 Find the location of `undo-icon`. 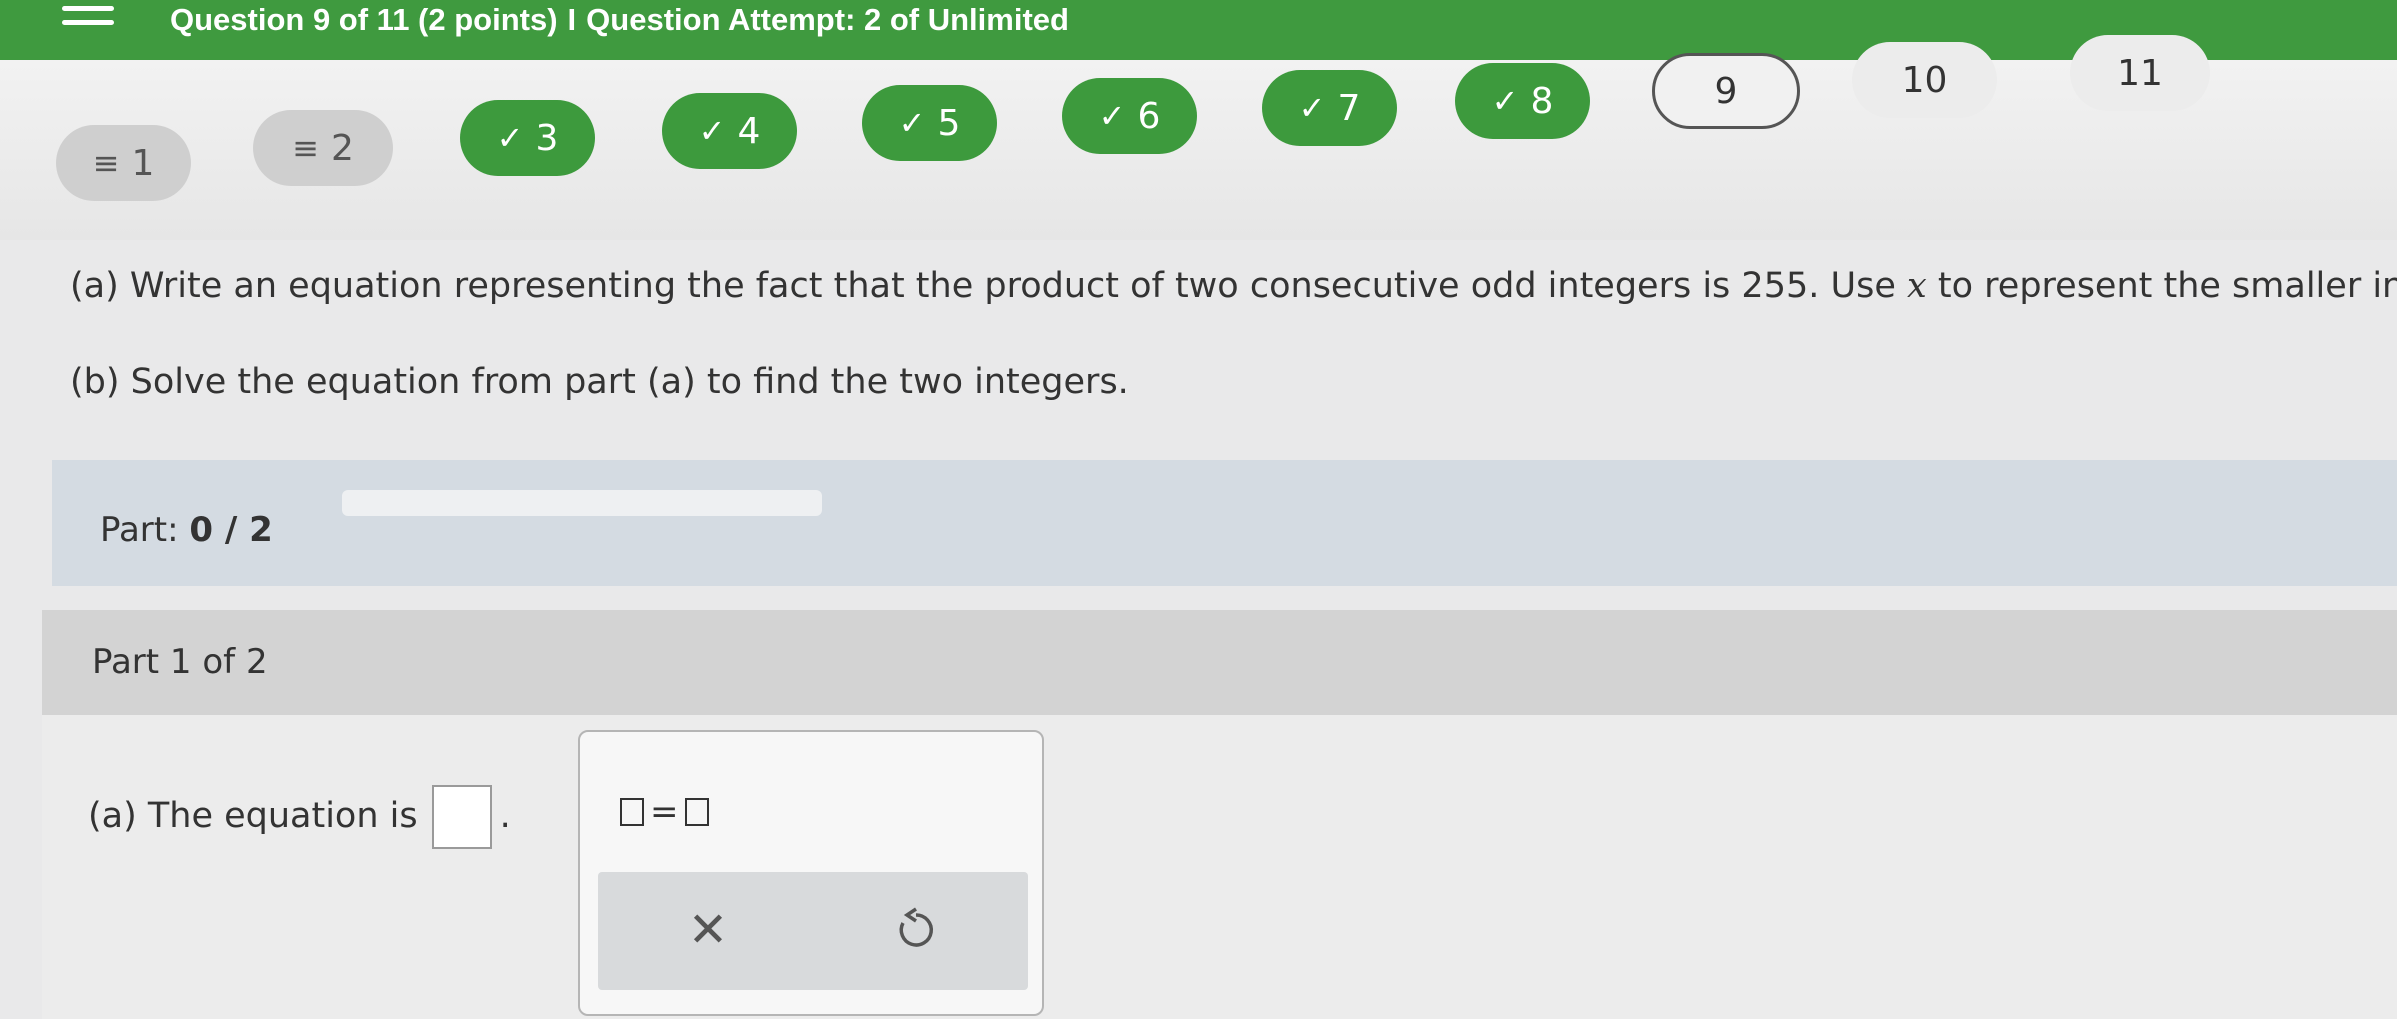

undo-icon is located at coordinates (916, 930).